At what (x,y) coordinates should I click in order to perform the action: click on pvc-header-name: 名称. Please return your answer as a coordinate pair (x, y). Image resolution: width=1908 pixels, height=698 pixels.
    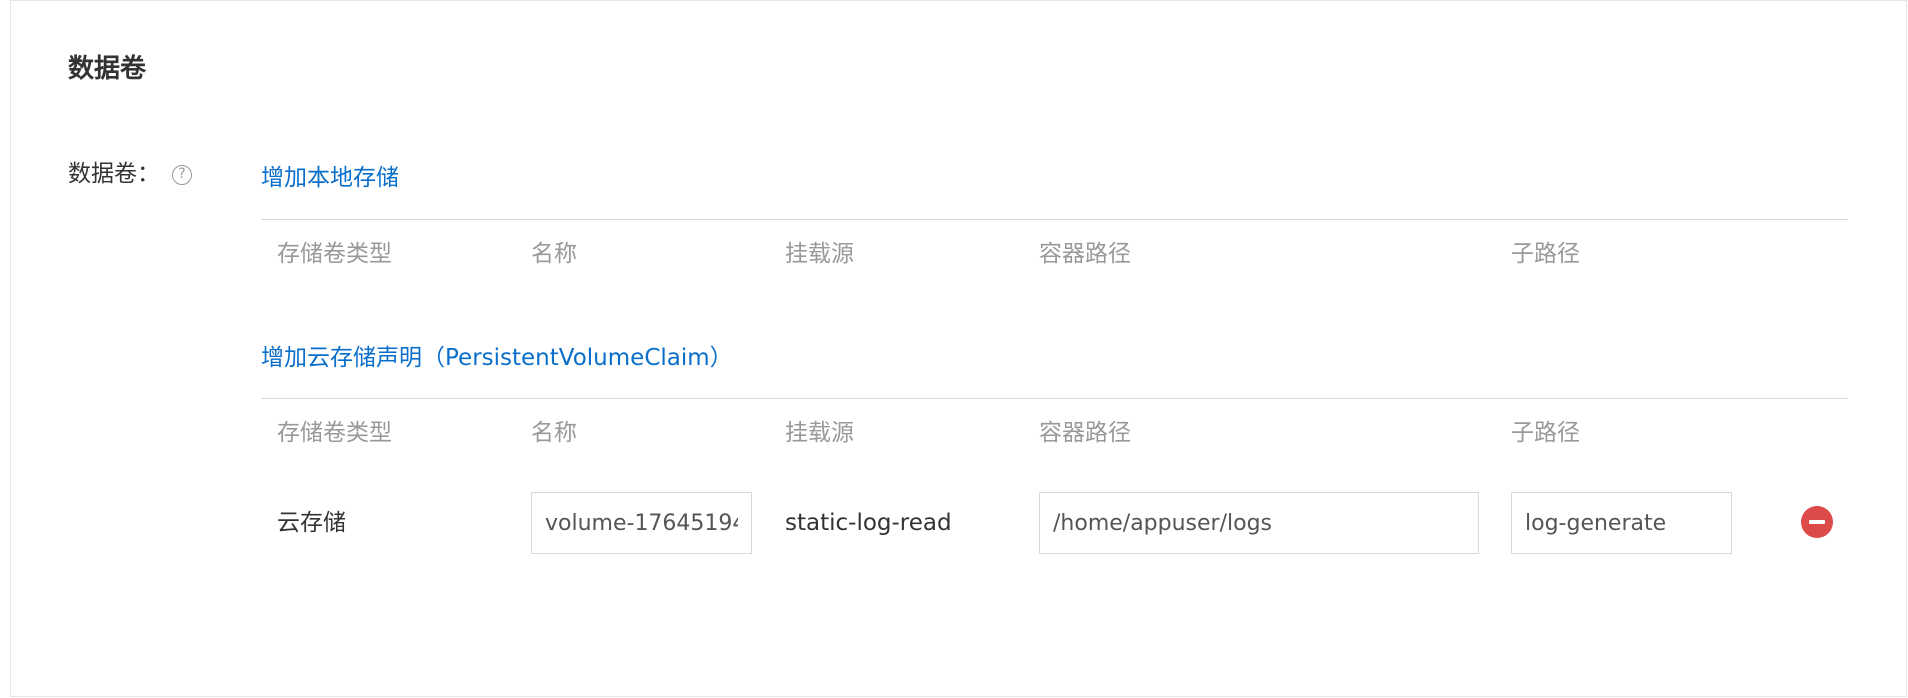
    Looking at the image, I should click on (554, 433).